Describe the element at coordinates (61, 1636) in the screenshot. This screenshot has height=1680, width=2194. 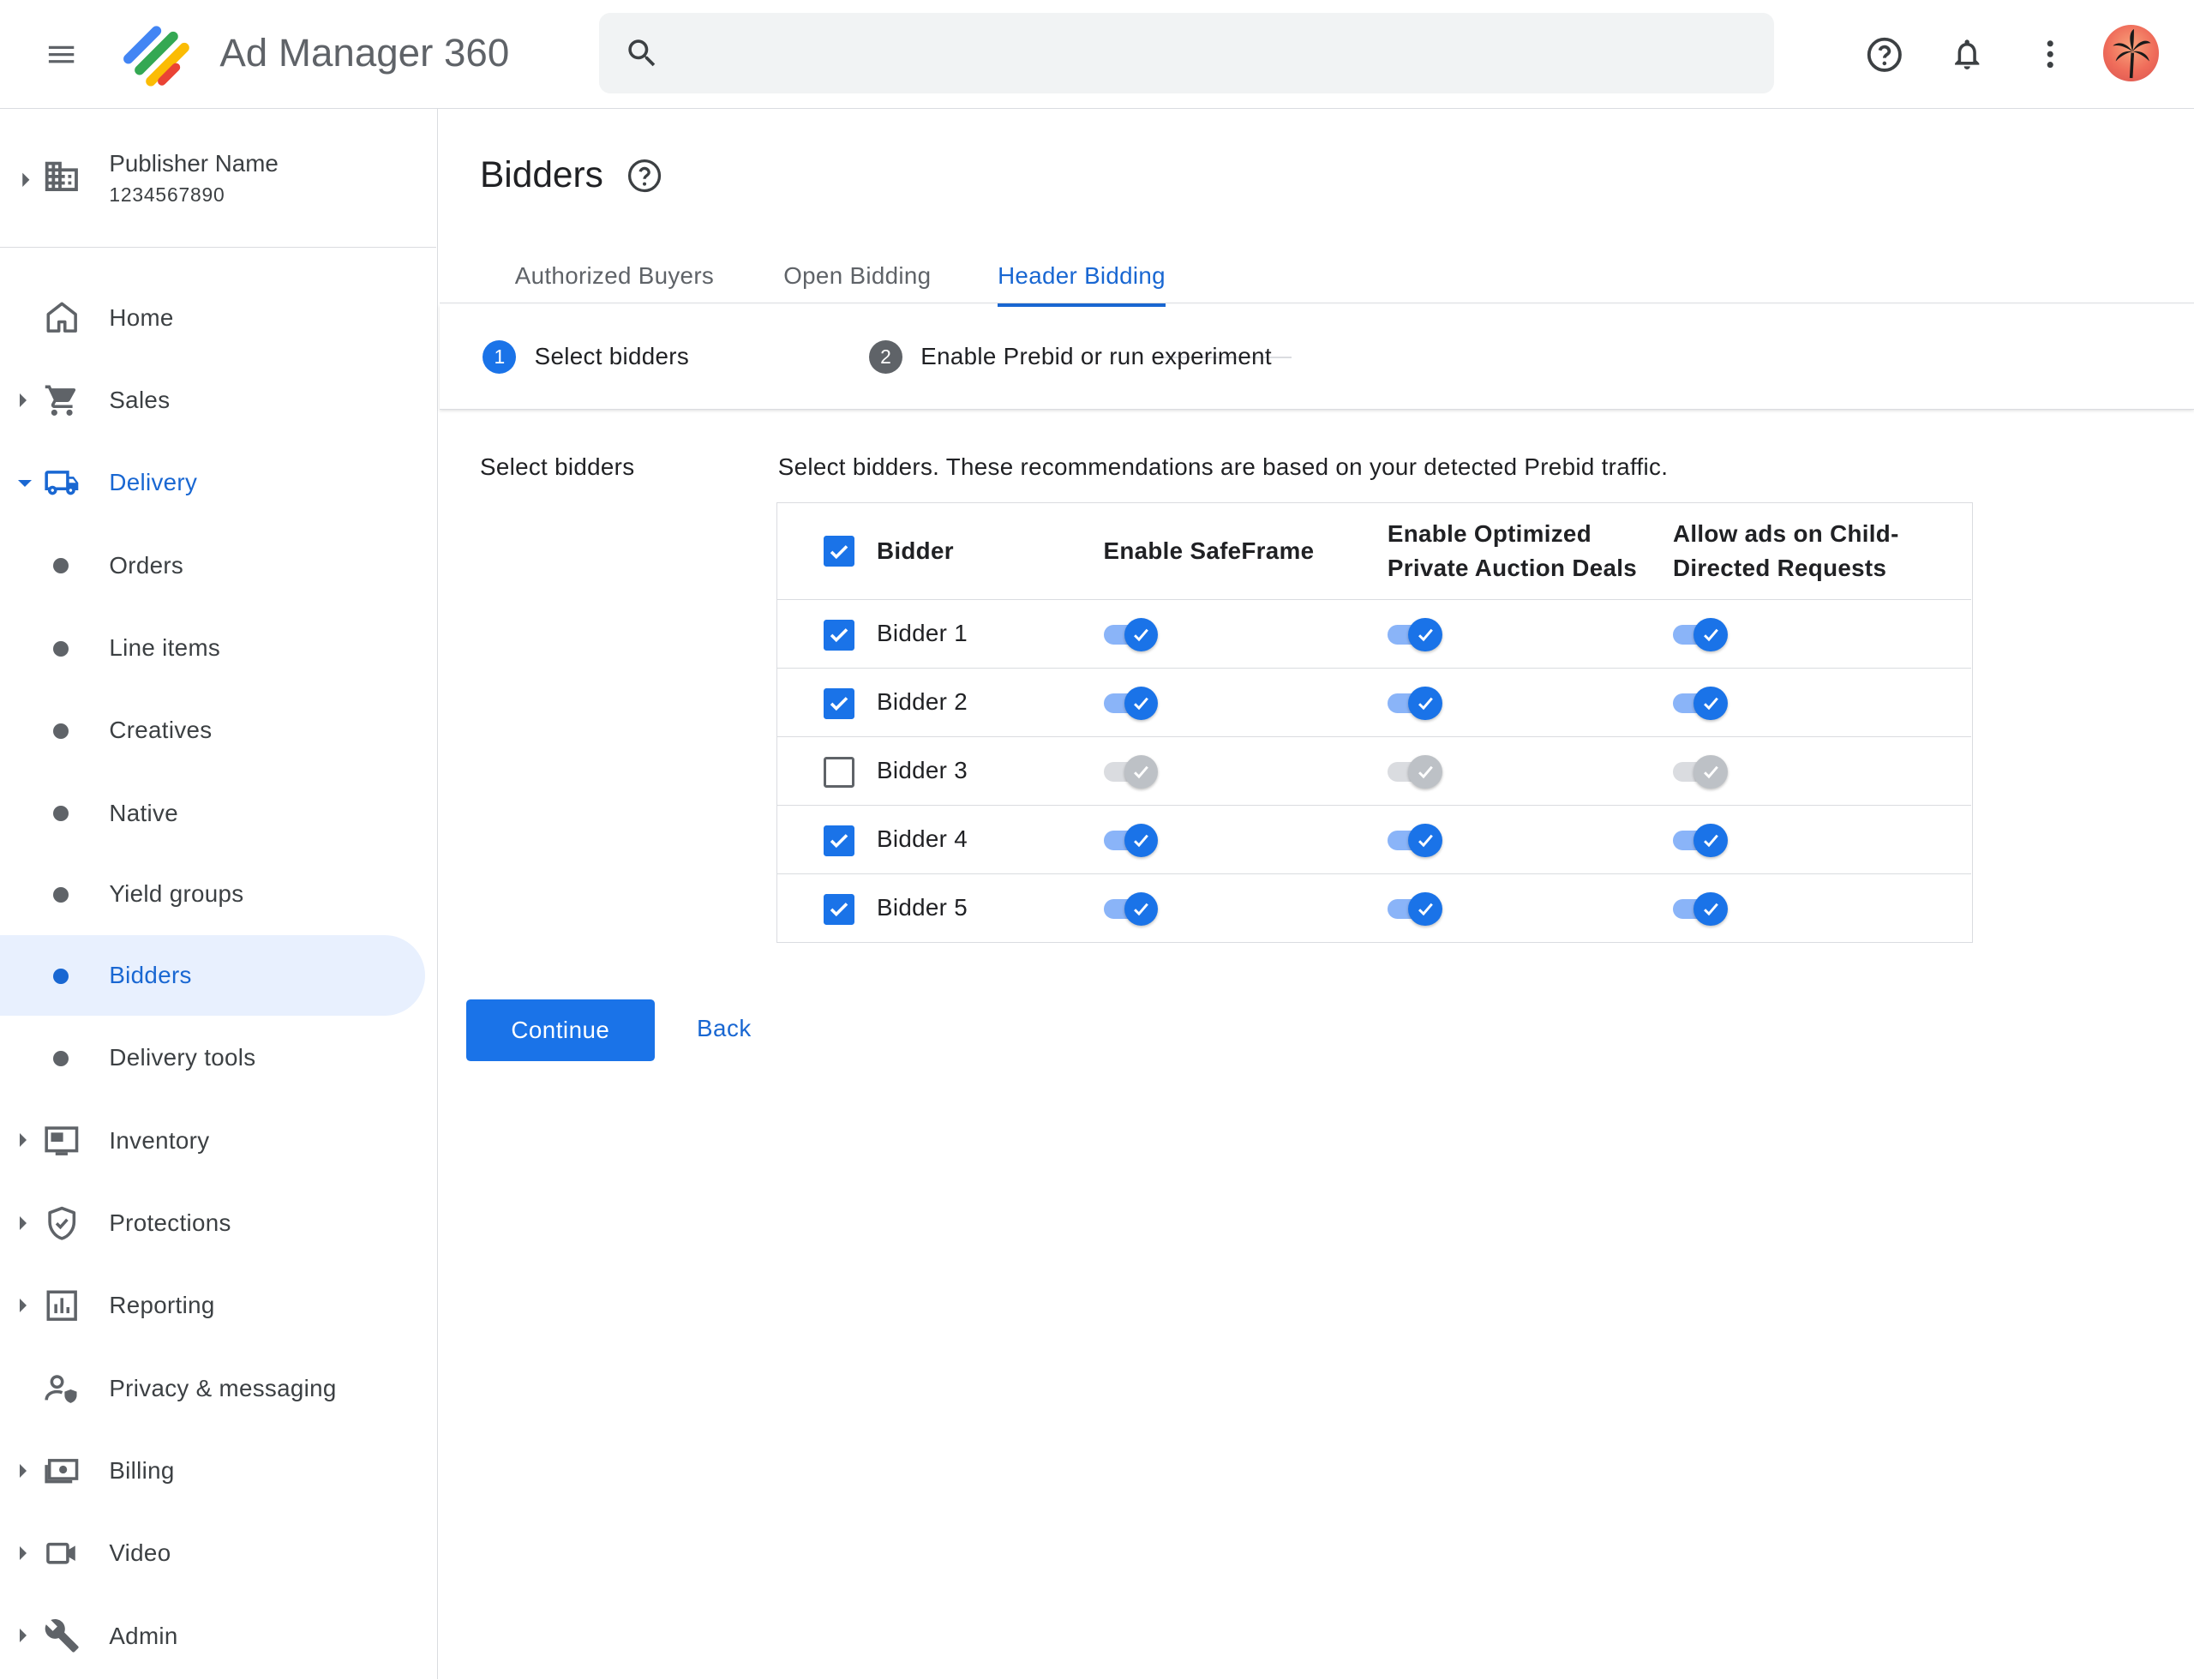
I see `wrench-icon` at that location.